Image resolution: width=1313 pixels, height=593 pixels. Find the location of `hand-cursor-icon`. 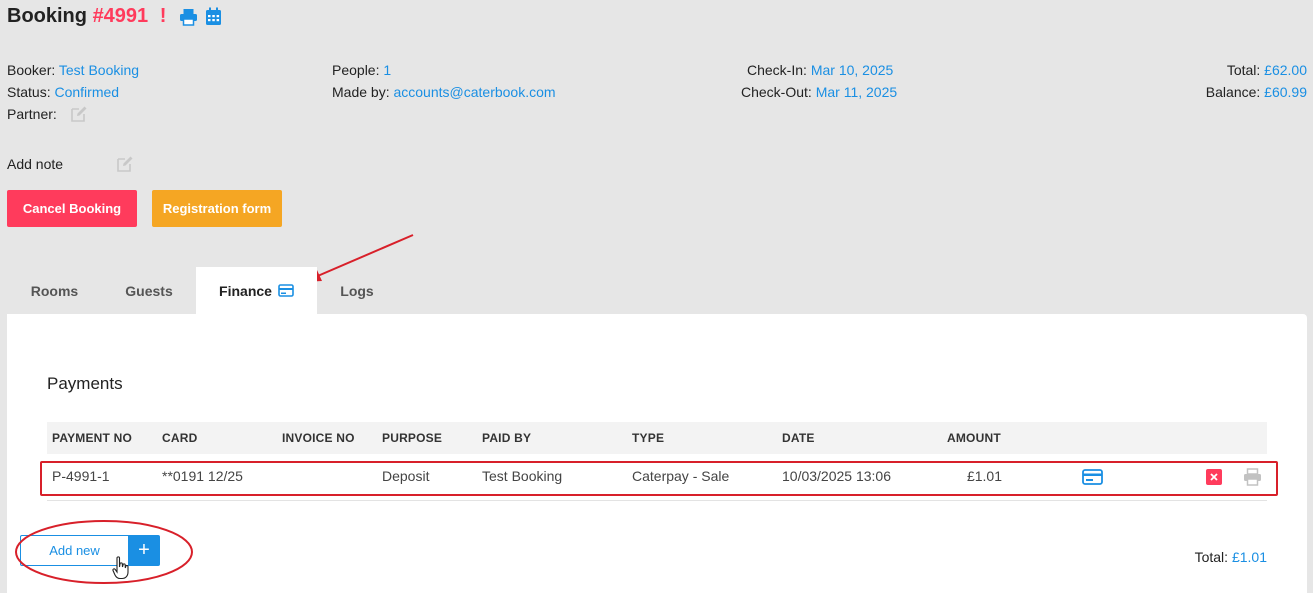

hand-cursor-icon is located at coordinates (120, 568).